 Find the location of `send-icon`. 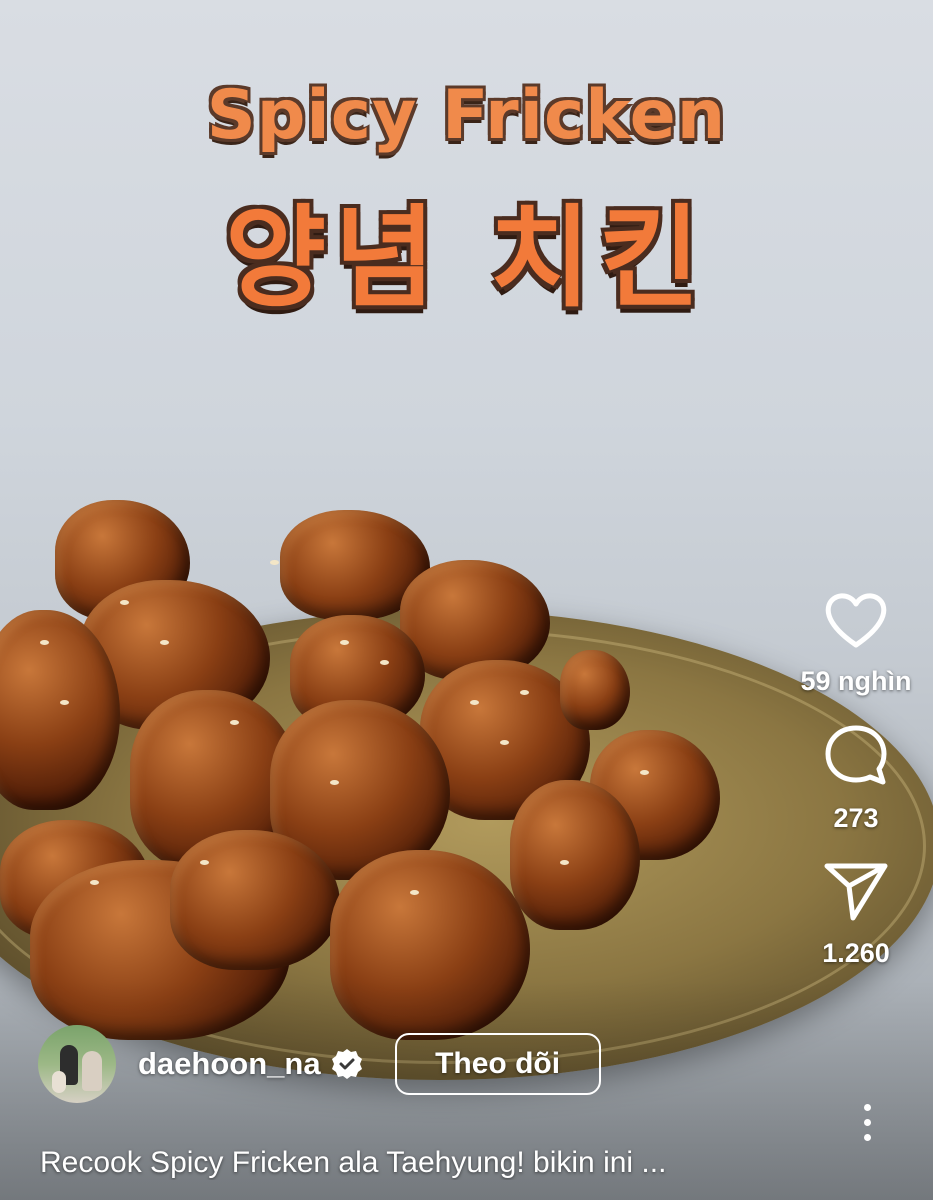

send-icon is located at coordinates (856, 891).